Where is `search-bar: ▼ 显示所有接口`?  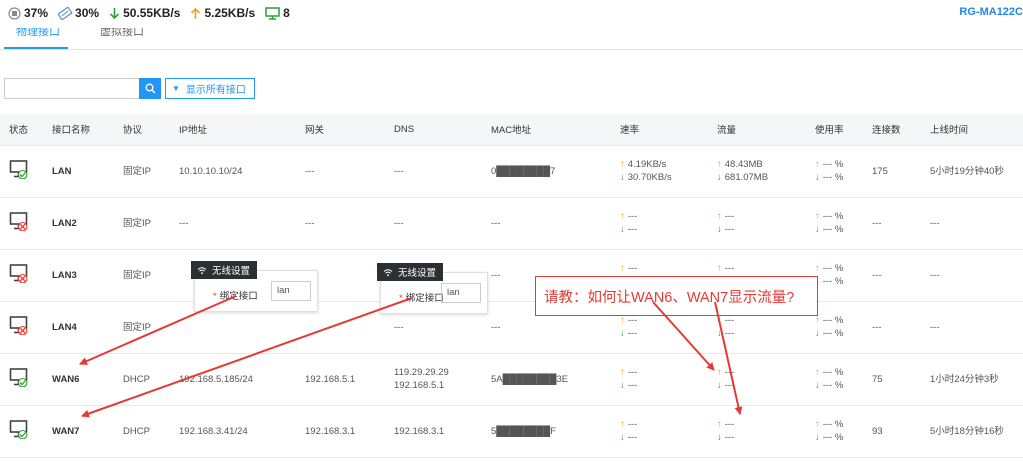 search-bar: ▼ 显示所有接口 is located at coordinates (129, 88).